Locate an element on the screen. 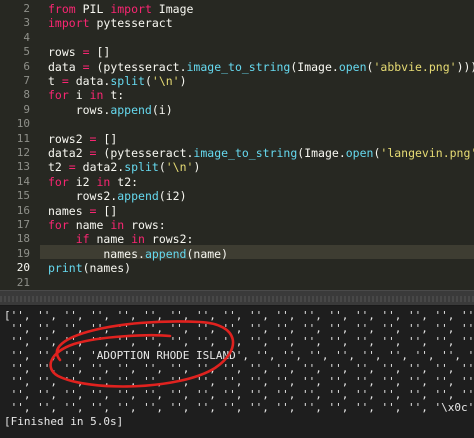 This screenshot has width=474, height=438. code-line: names = [] is located at coordinates (82, 211).